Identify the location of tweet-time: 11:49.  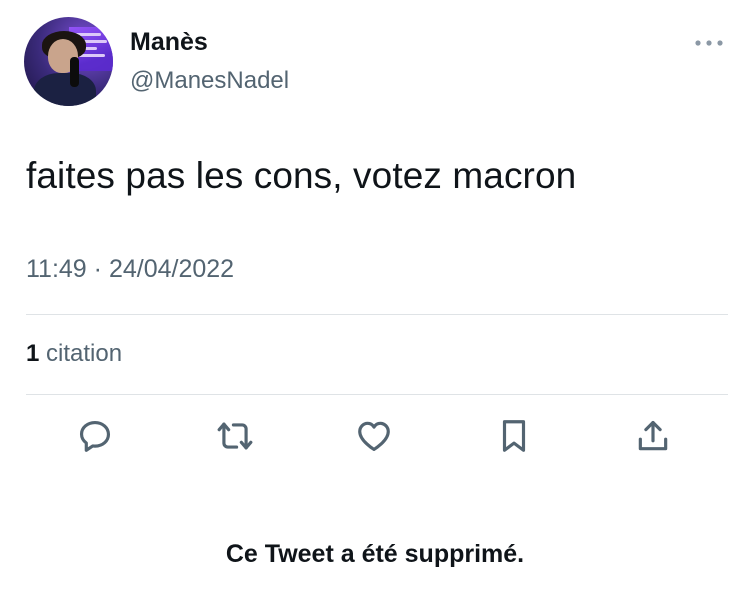
(56, 269).